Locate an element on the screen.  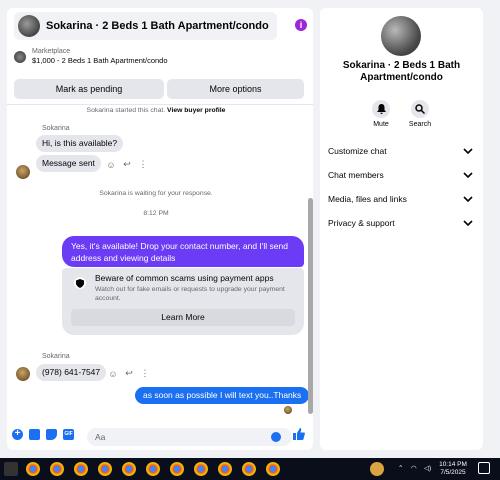
view-buyer-profile-link: View buyer profile is located at coordinates (196, 110).